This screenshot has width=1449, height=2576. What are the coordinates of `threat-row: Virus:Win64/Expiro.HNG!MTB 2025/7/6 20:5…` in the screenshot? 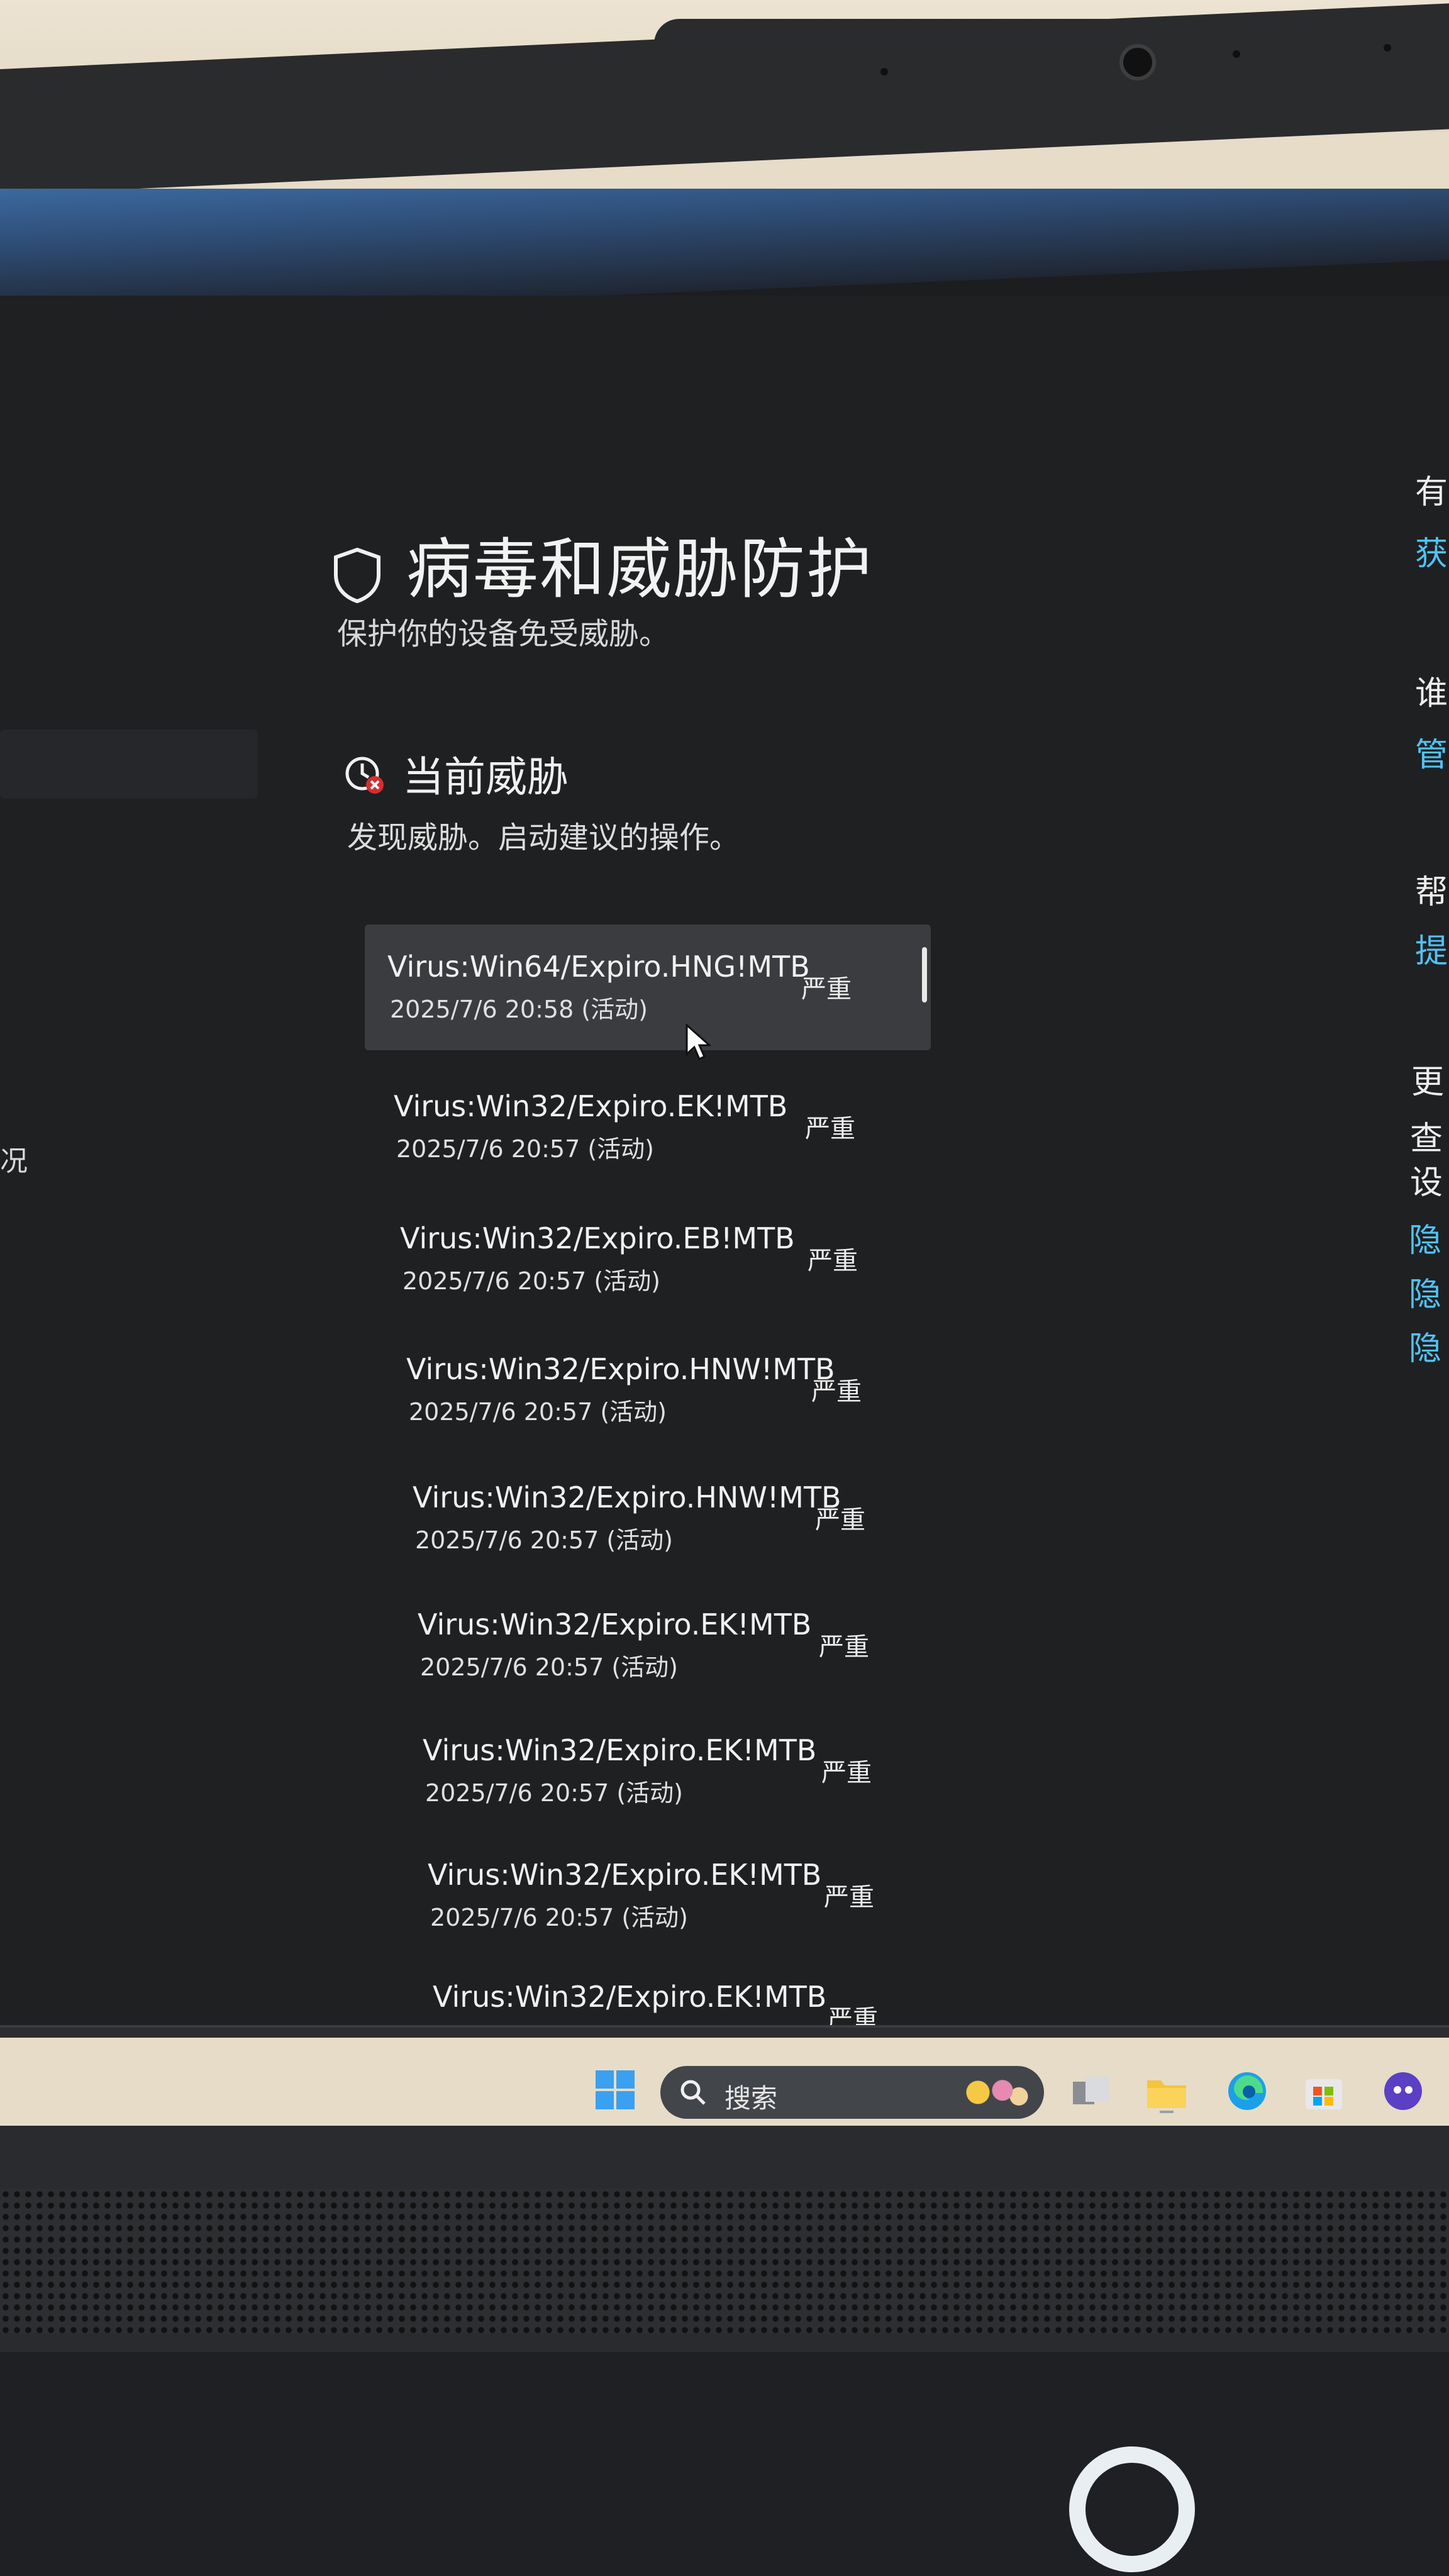 It's located at (648, 987).